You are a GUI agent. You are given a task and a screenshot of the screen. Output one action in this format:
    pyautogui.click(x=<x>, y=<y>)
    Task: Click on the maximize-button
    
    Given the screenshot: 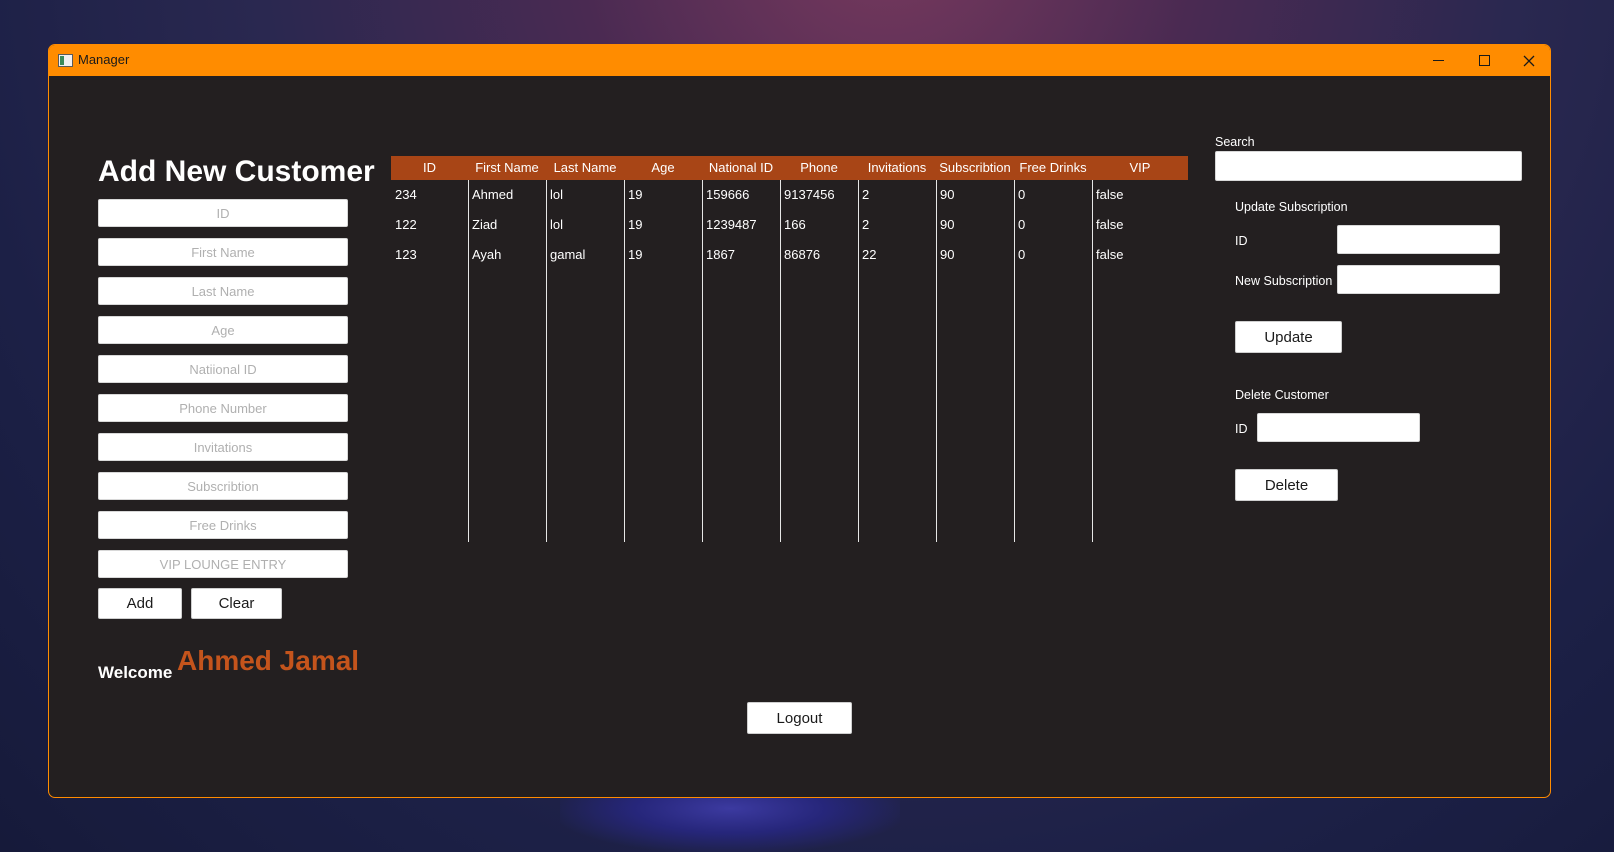 What is the action you would take?
    pyautogui.click(x=1484, y=60)
    